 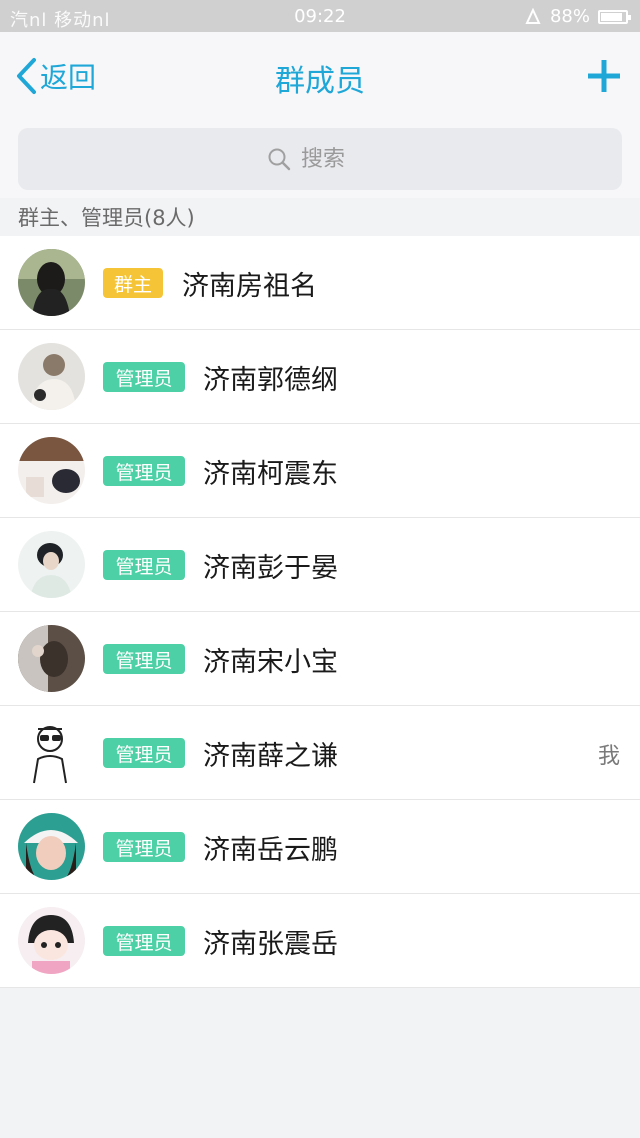 What do you see at coordinates (270, 850) in the screenshot?
I see `member-name: 济南岳云鹏` at bounding box center [270, 850].